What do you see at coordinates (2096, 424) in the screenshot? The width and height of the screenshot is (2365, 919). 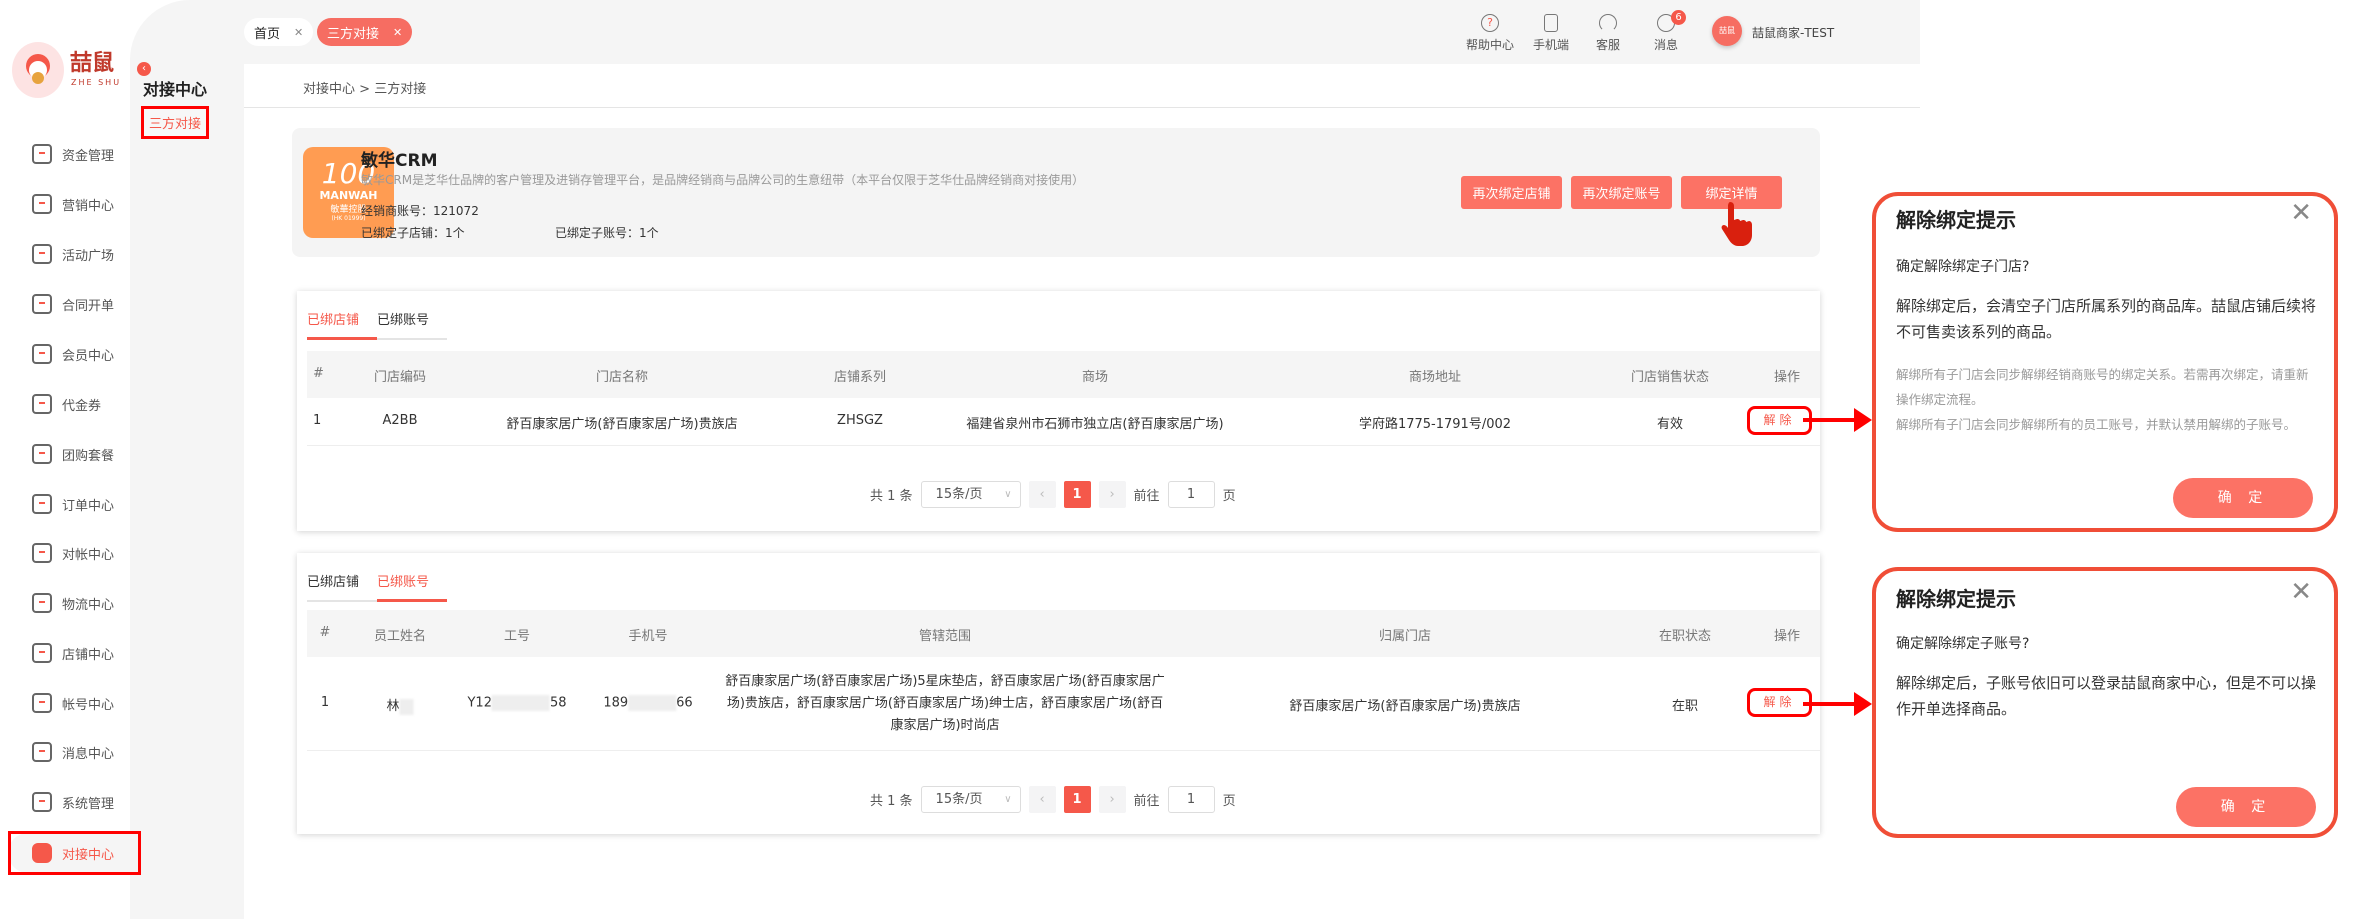 I see `dialog-note: 解绑所有子门店会同步解绑所有的员工账号，并默认禁用解绑的子账号。` at bounding box center [2096, 424].